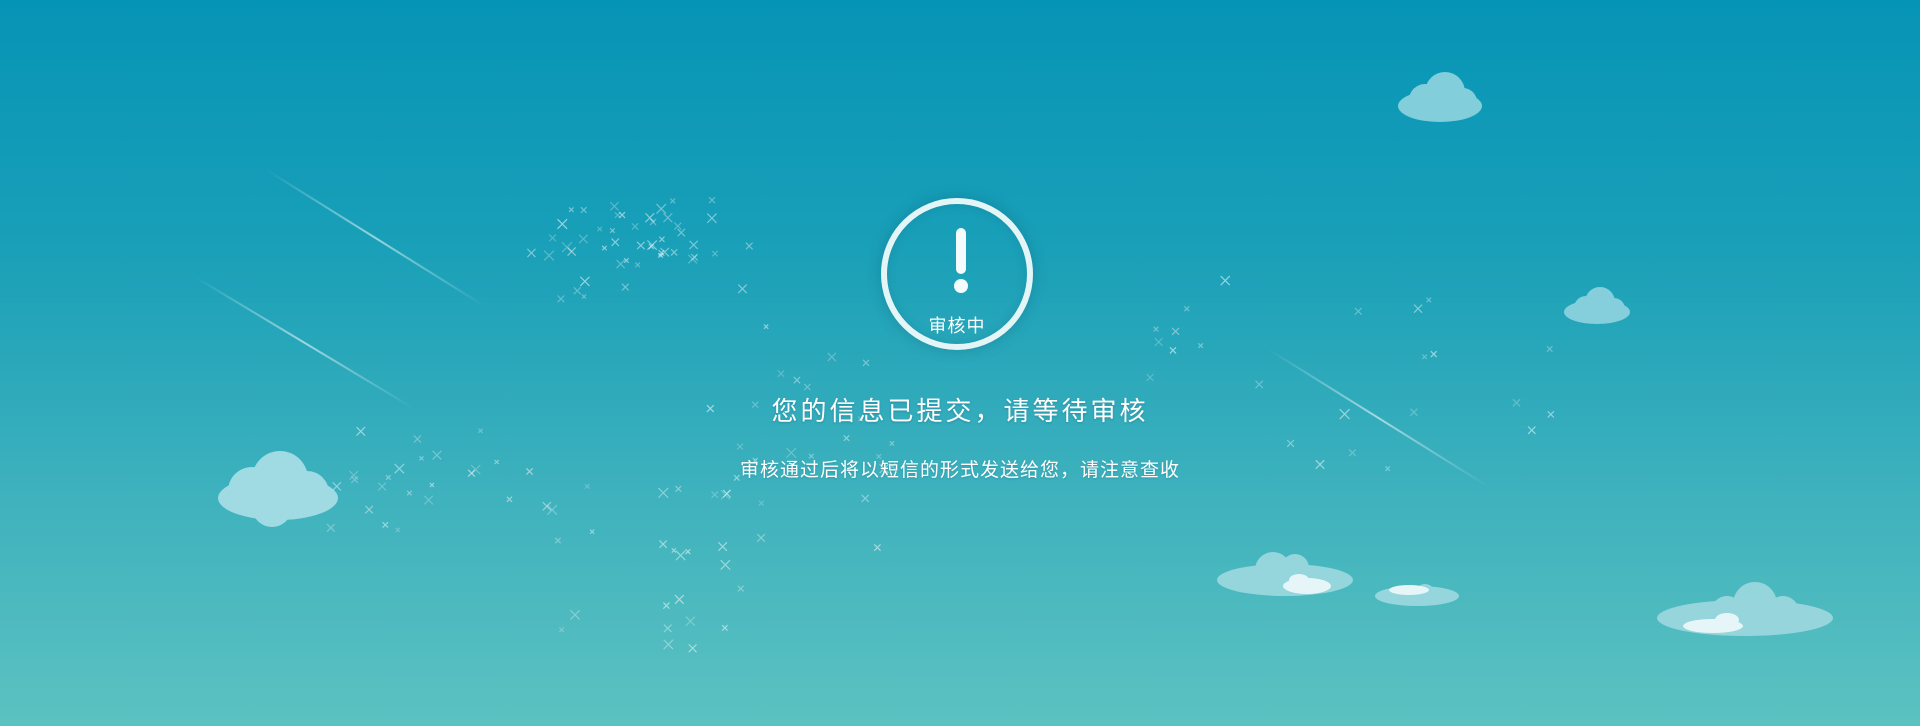 Image resolution: width=1920 pixels, height=726 pixels. I want to click on page-title: 您的信息已提交，请等待审核, so click(960, 412).